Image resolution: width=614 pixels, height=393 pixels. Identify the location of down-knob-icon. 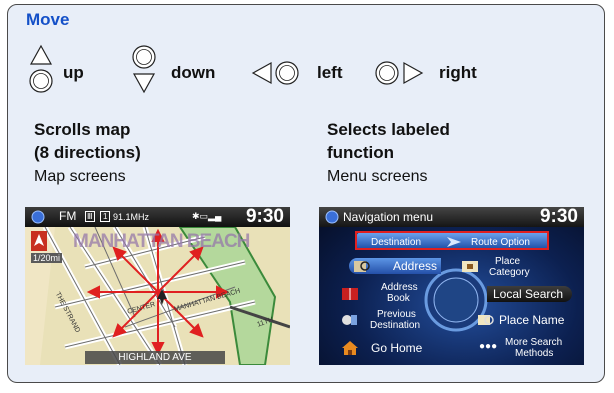
(144, 69).